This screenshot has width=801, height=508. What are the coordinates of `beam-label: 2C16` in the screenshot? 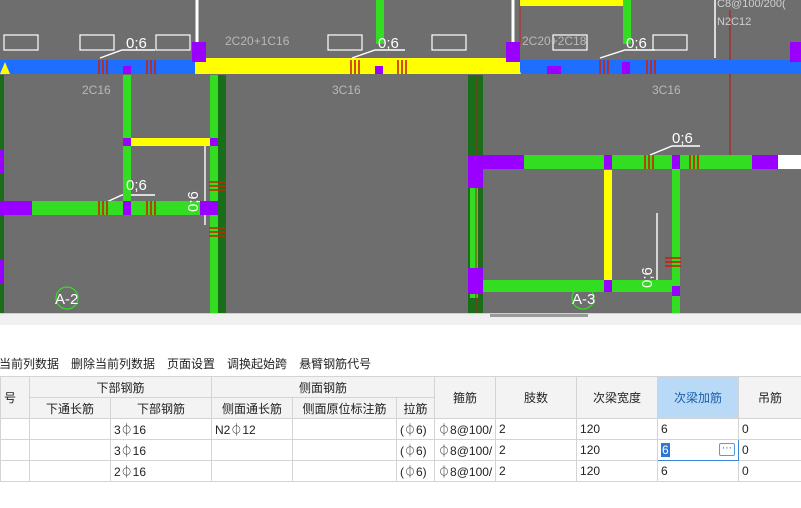 It's located at (96, 90).